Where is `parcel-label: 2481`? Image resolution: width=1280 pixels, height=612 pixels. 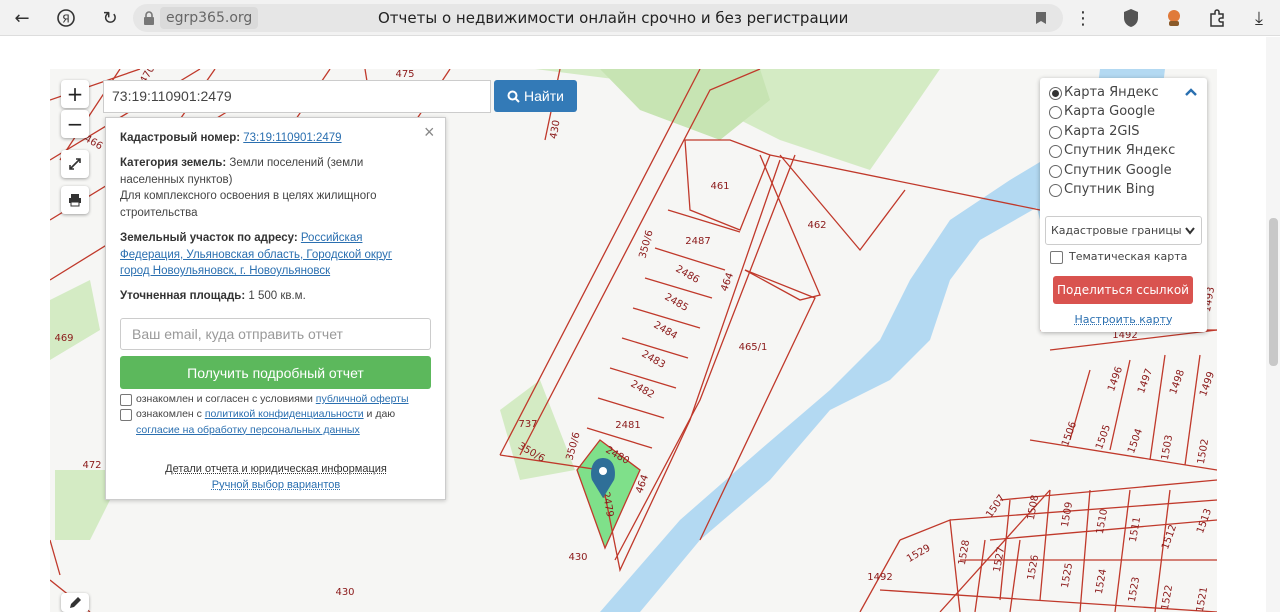
parcel-label: 2481 is located at coordinates (627, 425).